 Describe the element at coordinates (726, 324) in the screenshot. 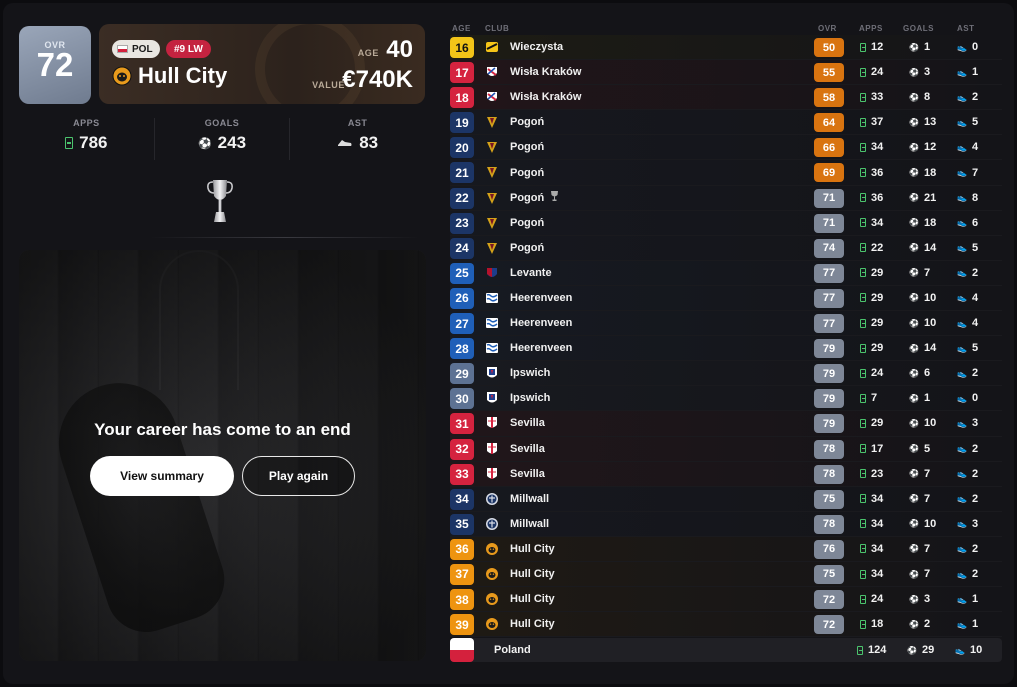

I see `season-row: 27 Heerenveen 77 29 ⚽ 10 👟 4` at that location.